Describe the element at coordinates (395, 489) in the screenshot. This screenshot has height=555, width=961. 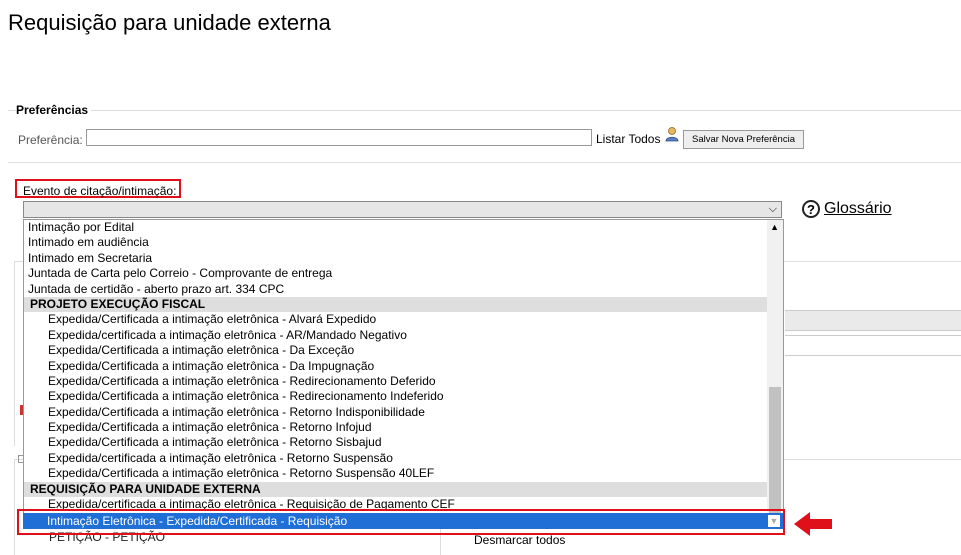
I see `dropdown-group-header: REQUISIÇÃO PARA UNIDADE EXTERNA` at that location.